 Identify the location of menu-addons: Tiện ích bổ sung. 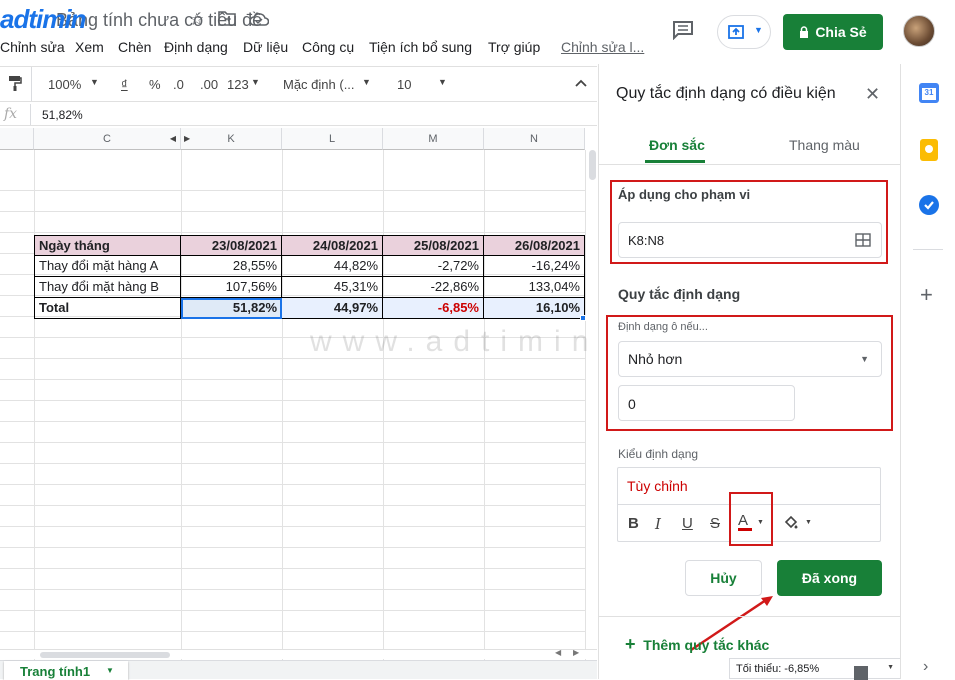
(420, 47).